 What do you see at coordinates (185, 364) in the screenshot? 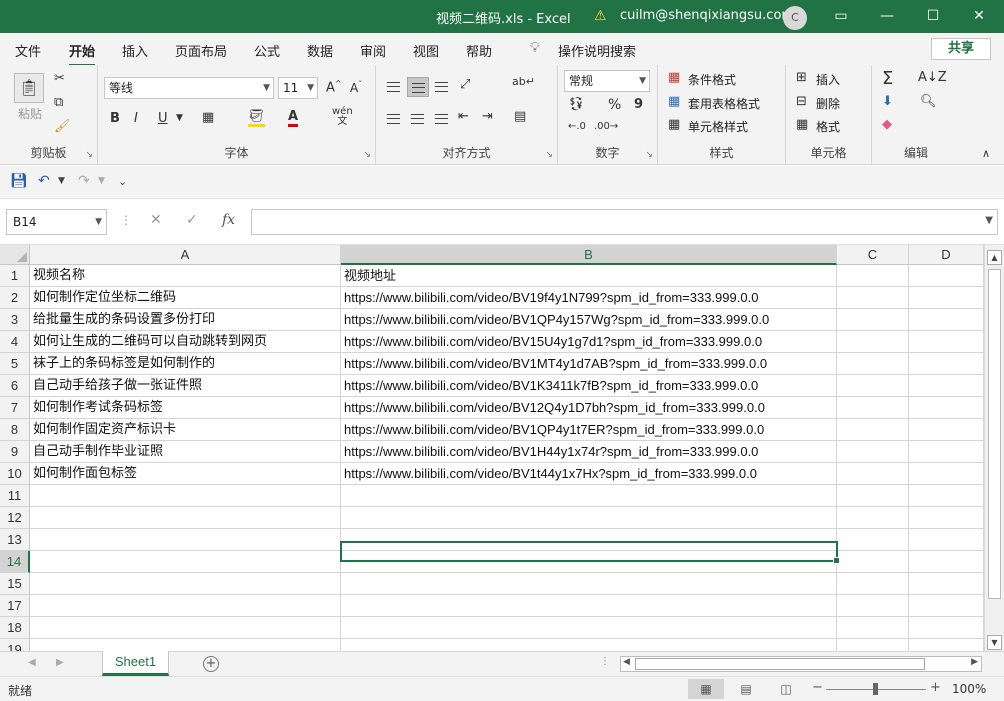
I see `cell-a: 袜子上的条码标签是如何制作的` at bounding box center [185, 364].